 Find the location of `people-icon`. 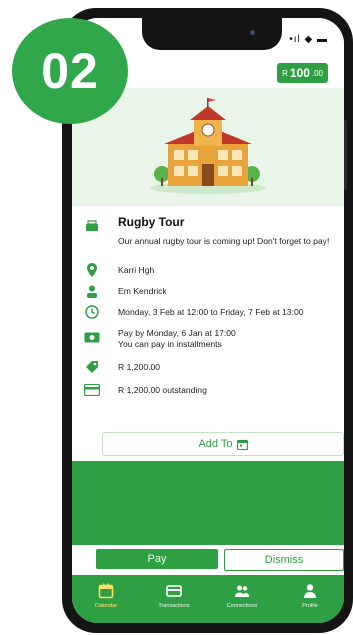

people-icon is located at coordinates (242, 591).